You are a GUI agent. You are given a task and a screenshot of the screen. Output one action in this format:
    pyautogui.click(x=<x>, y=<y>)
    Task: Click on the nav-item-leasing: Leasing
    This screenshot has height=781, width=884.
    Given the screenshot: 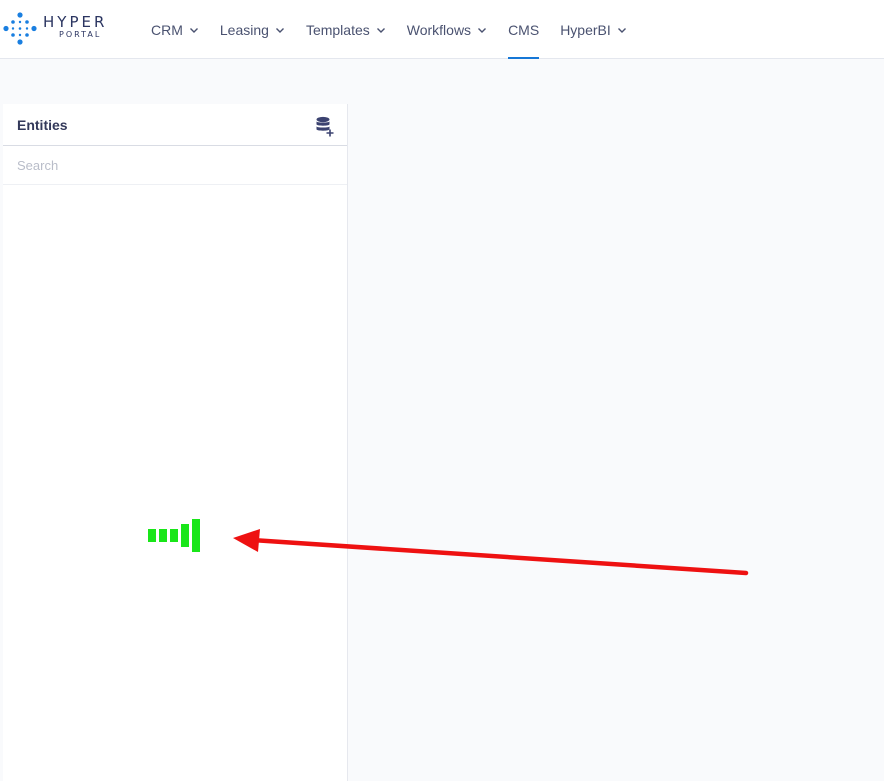 What is the action you would take?
    pyautogui.click(x=252, y=29)
    